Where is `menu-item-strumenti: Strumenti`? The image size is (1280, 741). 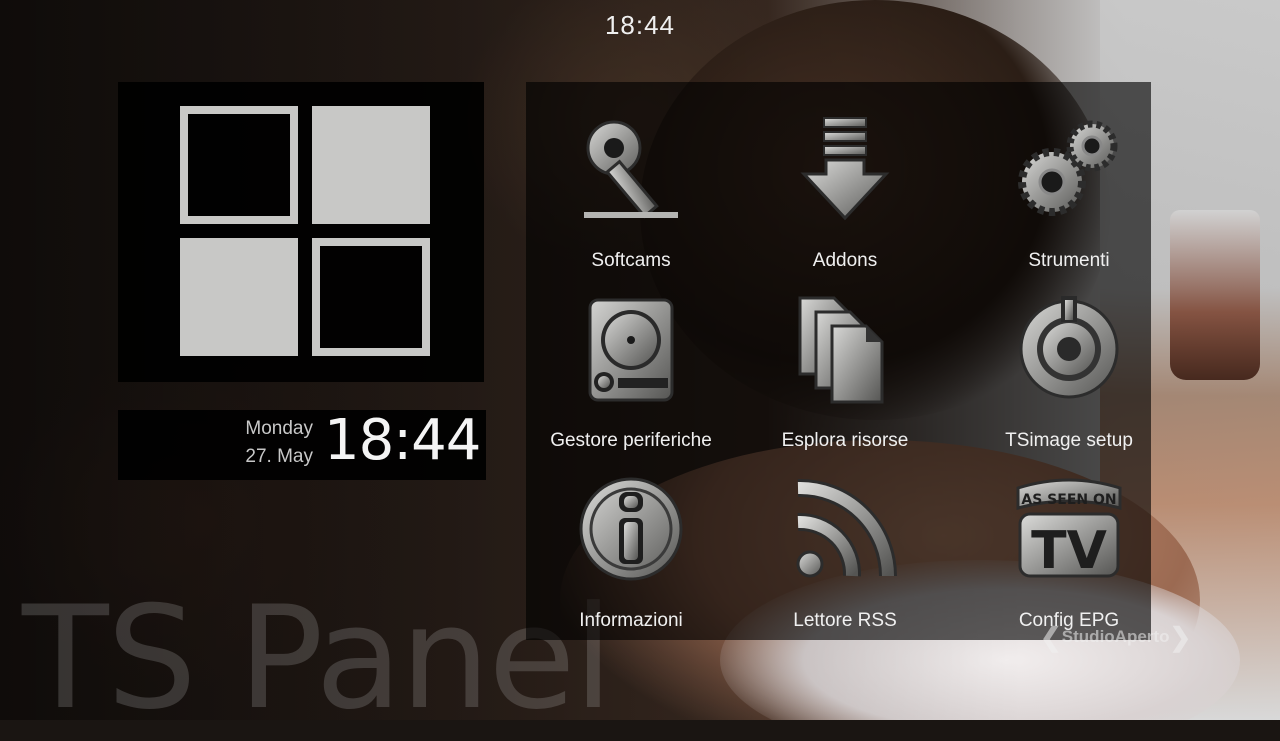
menu-item-strumenti: Strumenti is located at coordinates (1069, 181).